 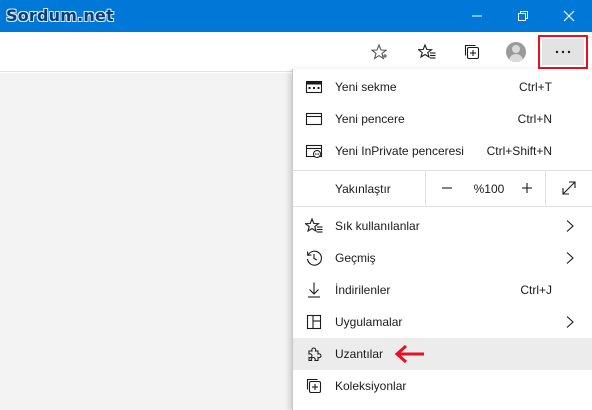 I want to click on menu-item-downloads: İndirilenler Ctrl+J, so click(x=442, y=290).